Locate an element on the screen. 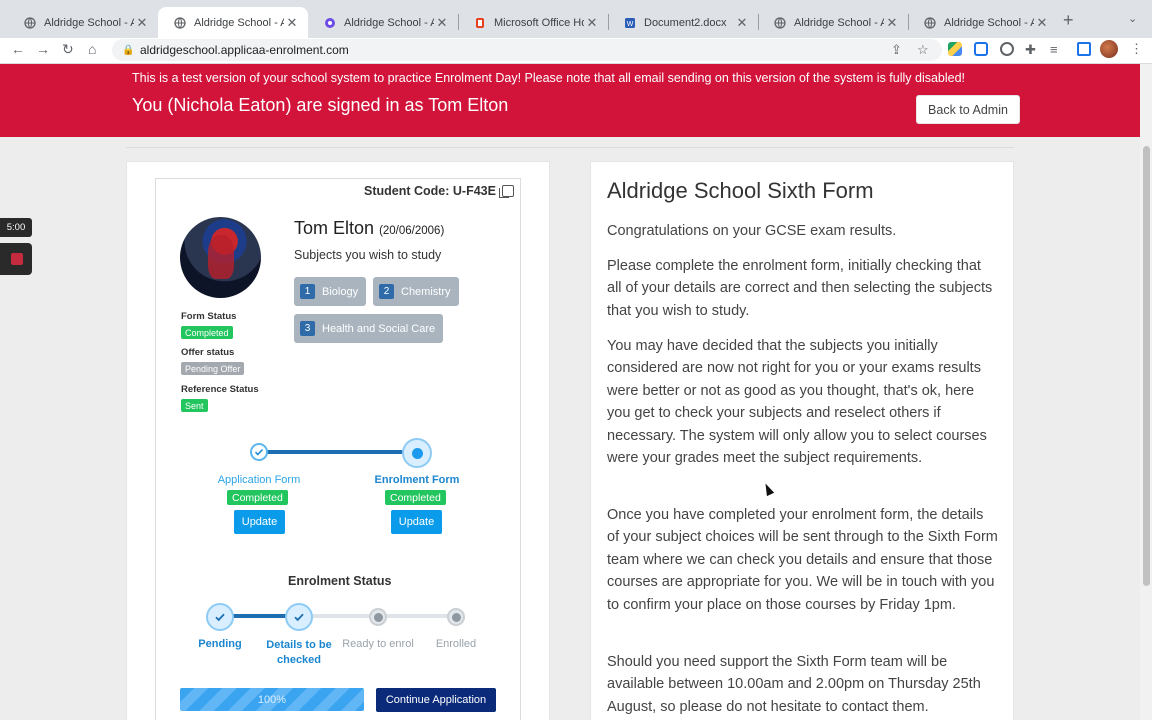  enrolled-step-dot-icon is located at coordinates (456, 617).